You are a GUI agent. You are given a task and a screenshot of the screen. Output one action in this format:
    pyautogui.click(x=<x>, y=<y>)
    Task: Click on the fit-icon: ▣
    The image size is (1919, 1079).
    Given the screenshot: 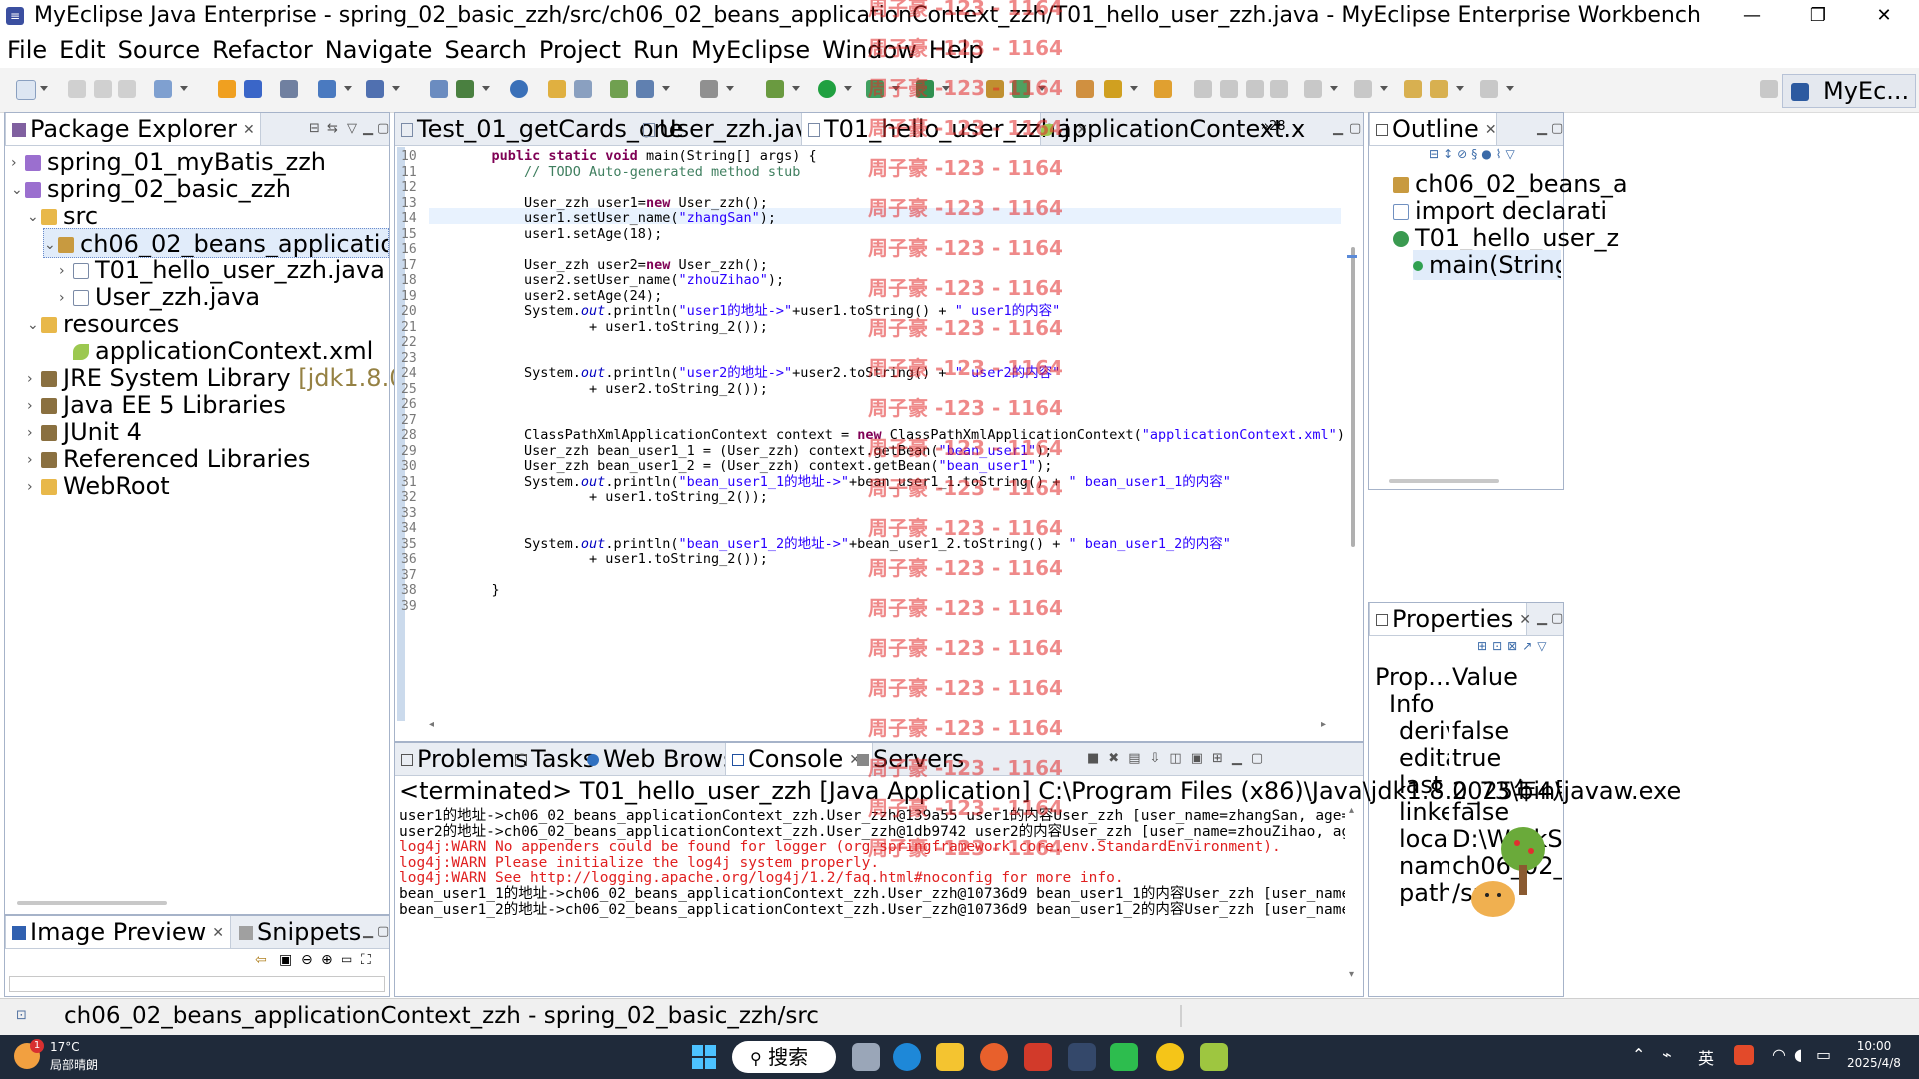 What is the action you would take?
    pyautogui.click(x=285, y=960)
    